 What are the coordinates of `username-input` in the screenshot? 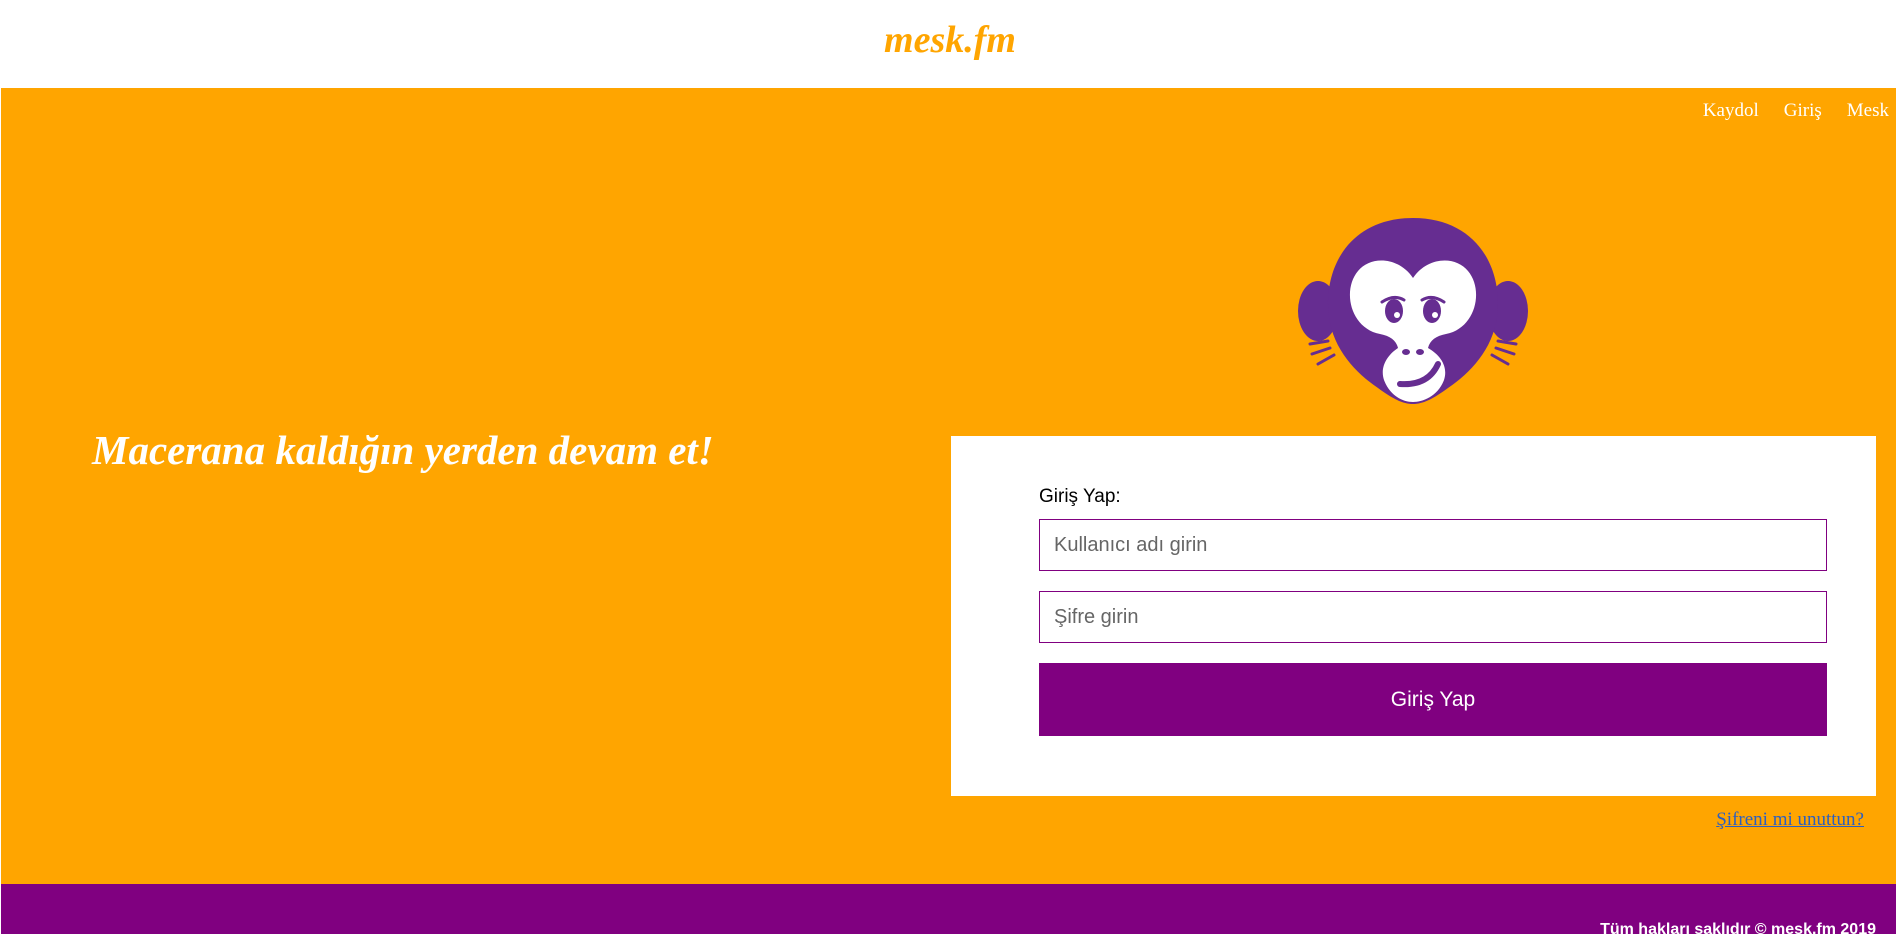 It's located at (1433, 545).